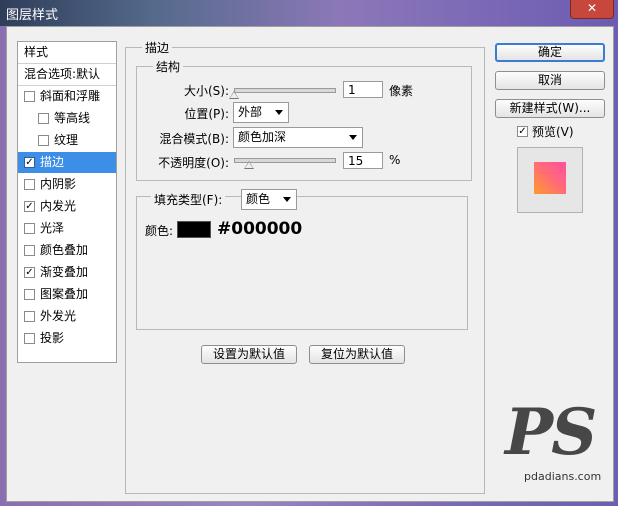 This screenshot has height=506, width=618. I want to click on fill-type-label: 填充类型(F):, so click(188, 199).